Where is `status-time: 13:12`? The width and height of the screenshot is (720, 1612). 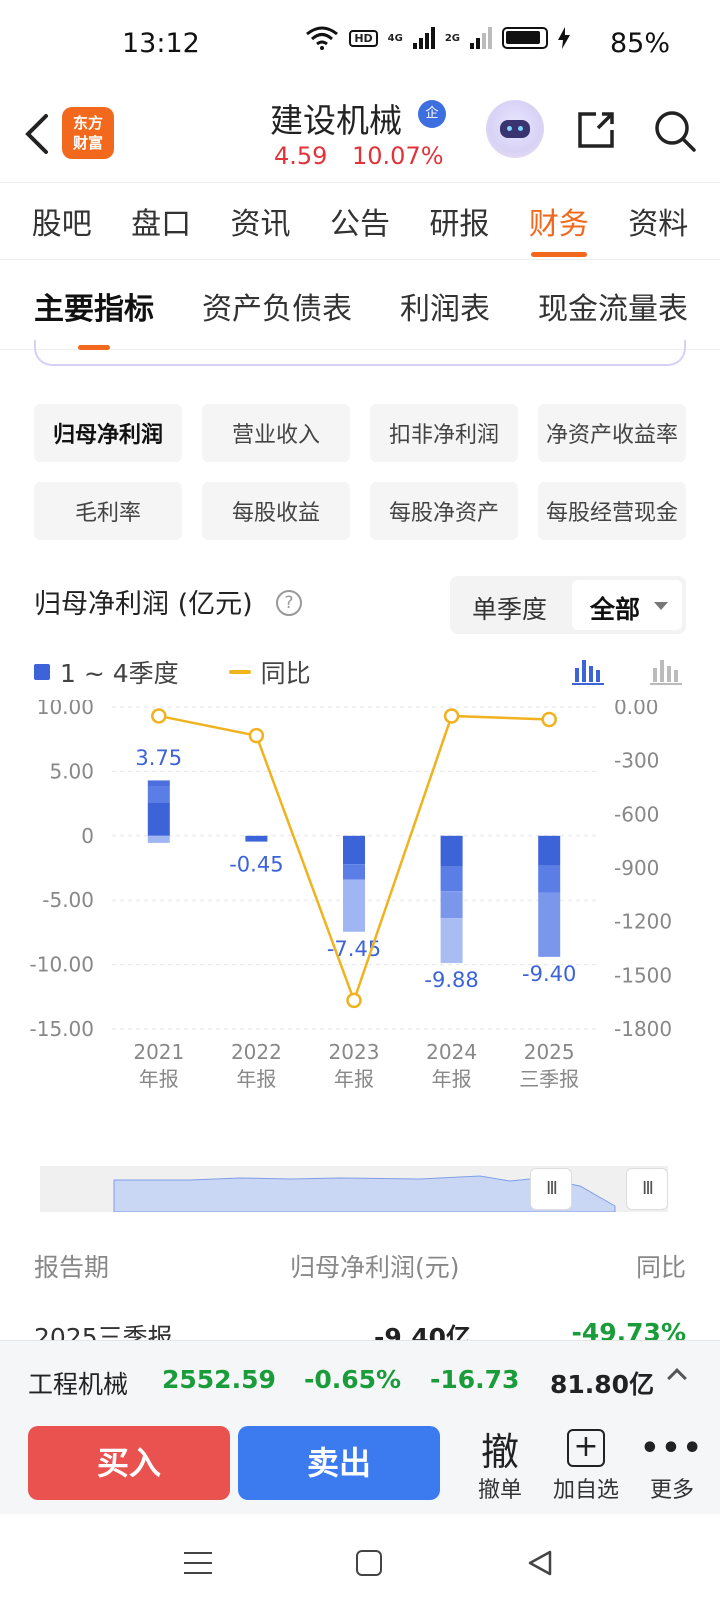 status-time: 13:12 is located at coordinates (161, 43).